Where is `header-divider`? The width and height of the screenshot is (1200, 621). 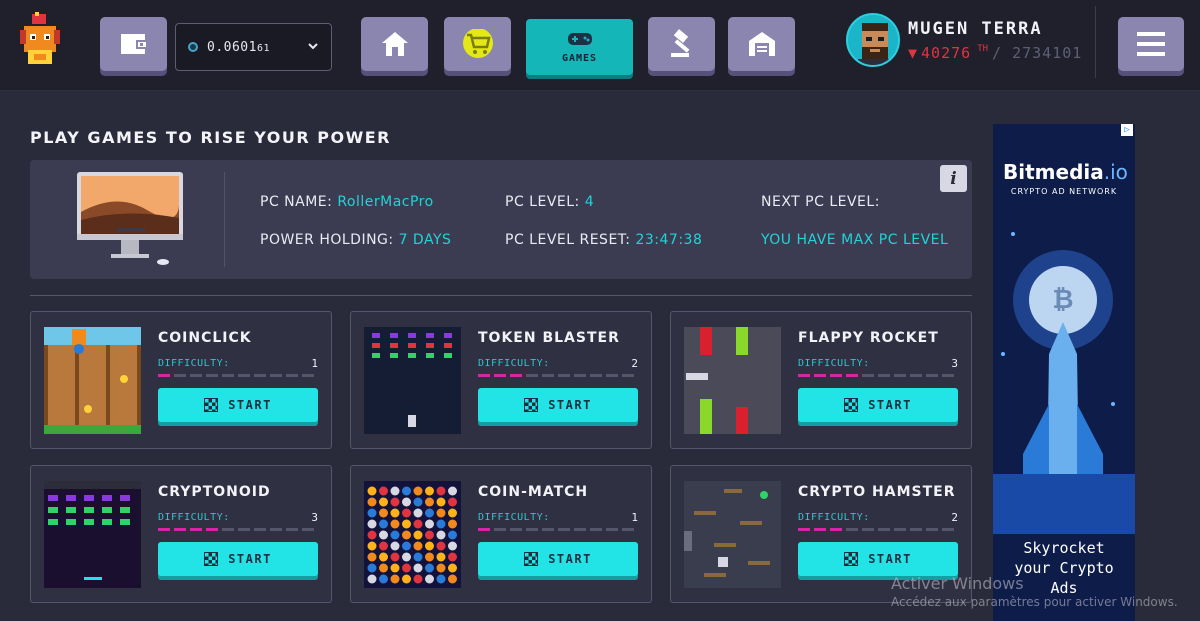
header-divider is located at coordinates (1095, 42).